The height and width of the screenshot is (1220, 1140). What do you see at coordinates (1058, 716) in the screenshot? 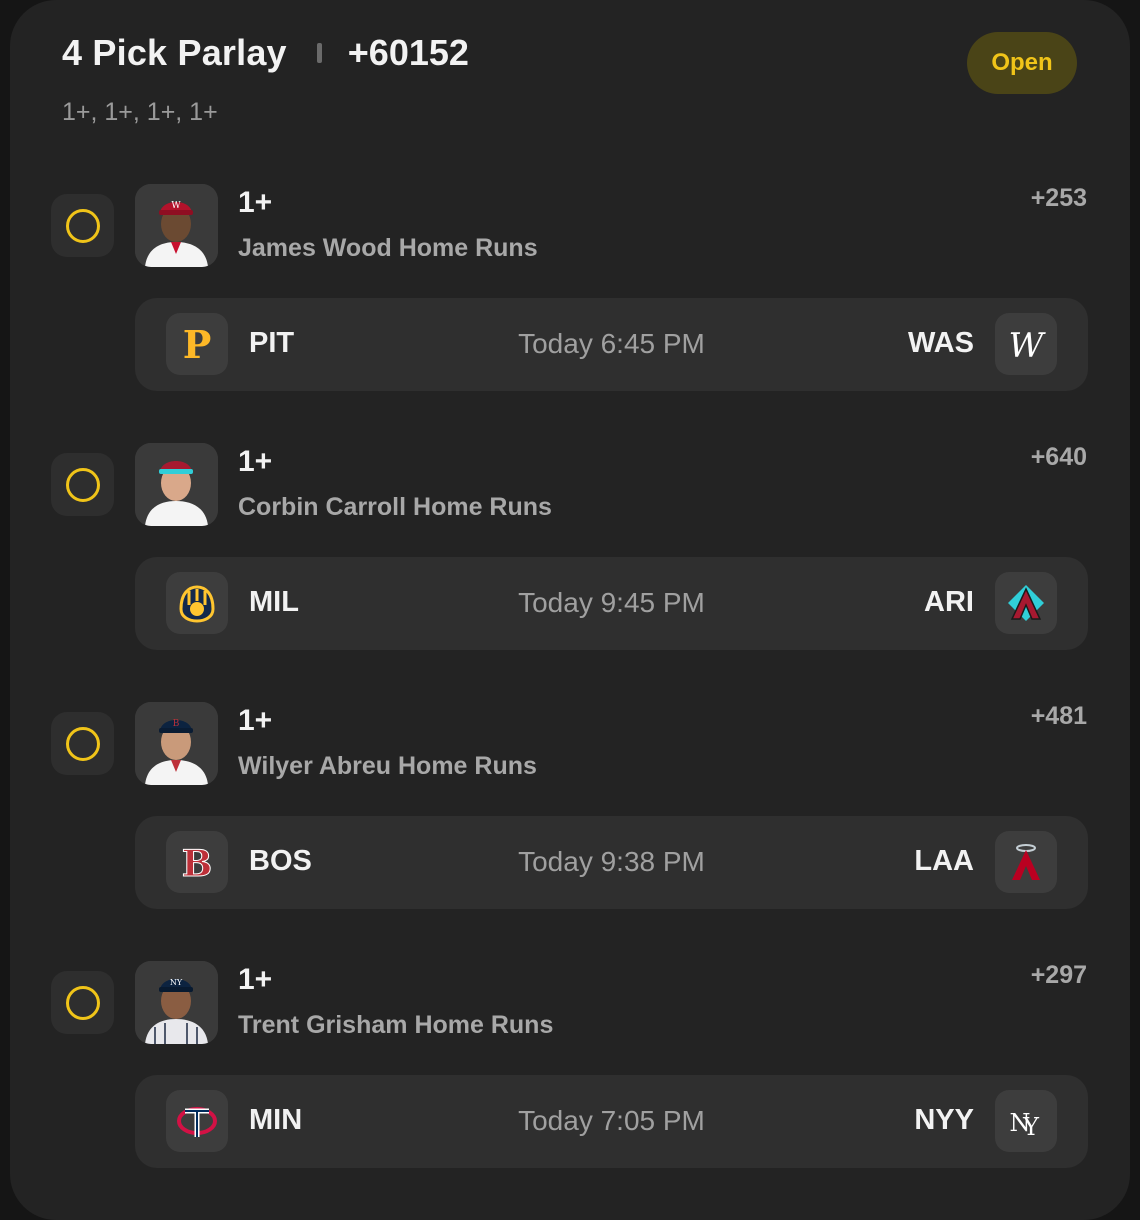
I see `leg-odds: +481` at bounding box center [1058, 716].